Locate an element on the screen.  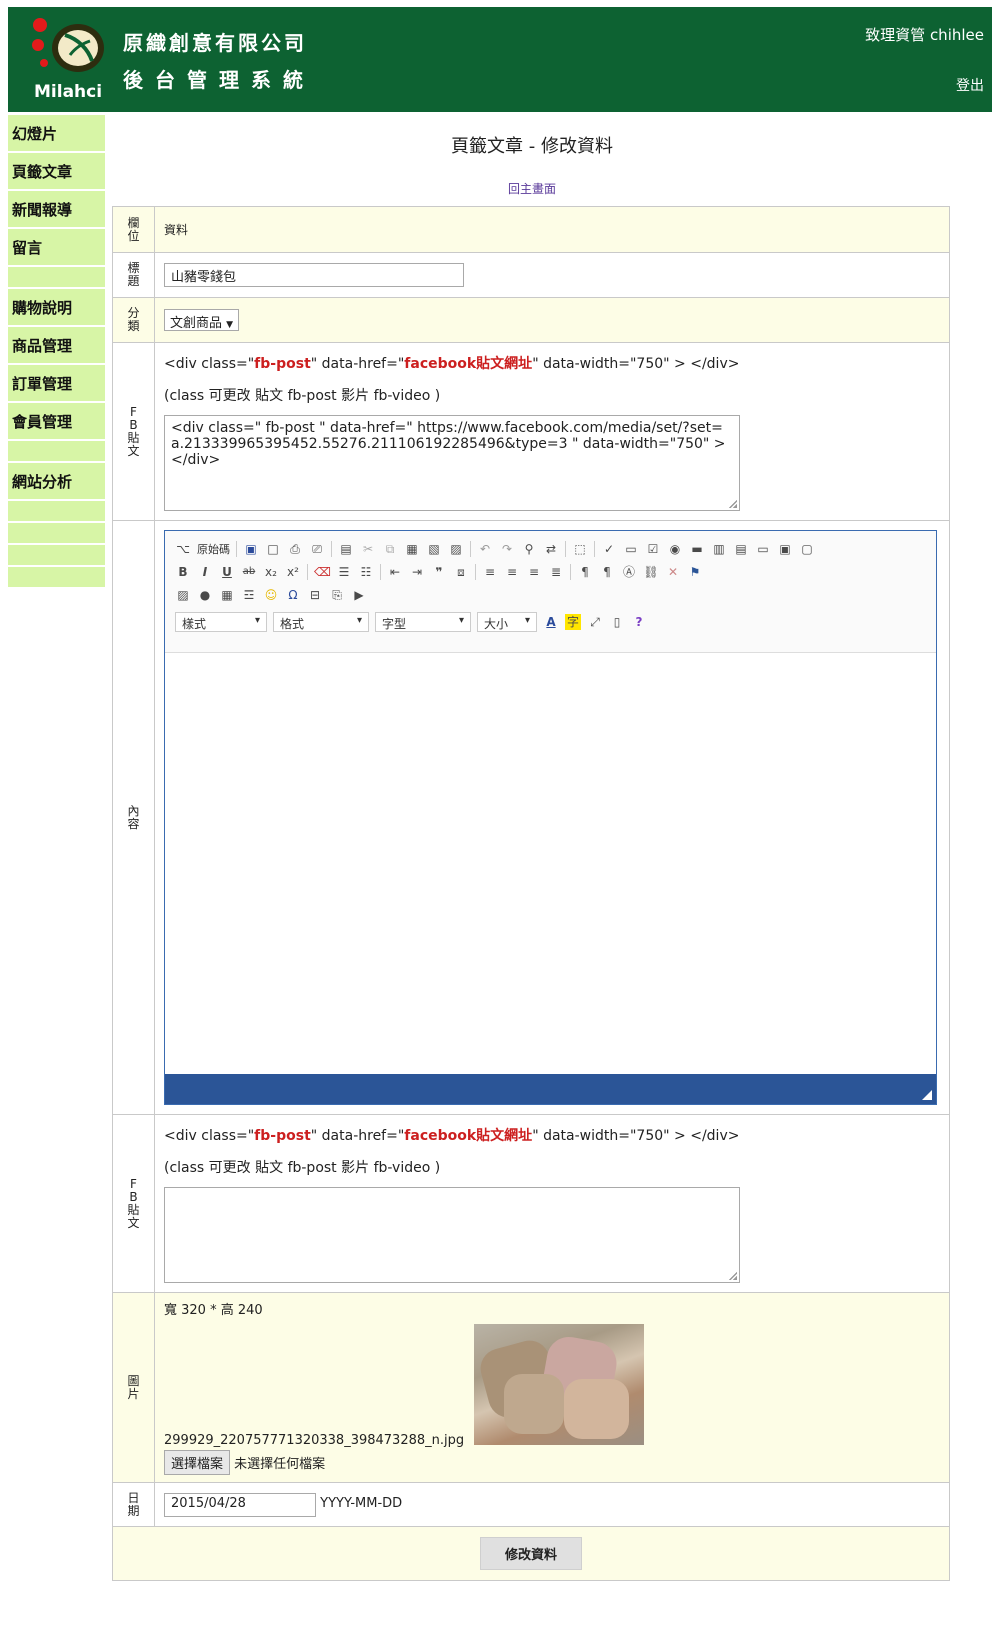
back-to-main-link: 回主畫面 is located at coordinates (532, 188).